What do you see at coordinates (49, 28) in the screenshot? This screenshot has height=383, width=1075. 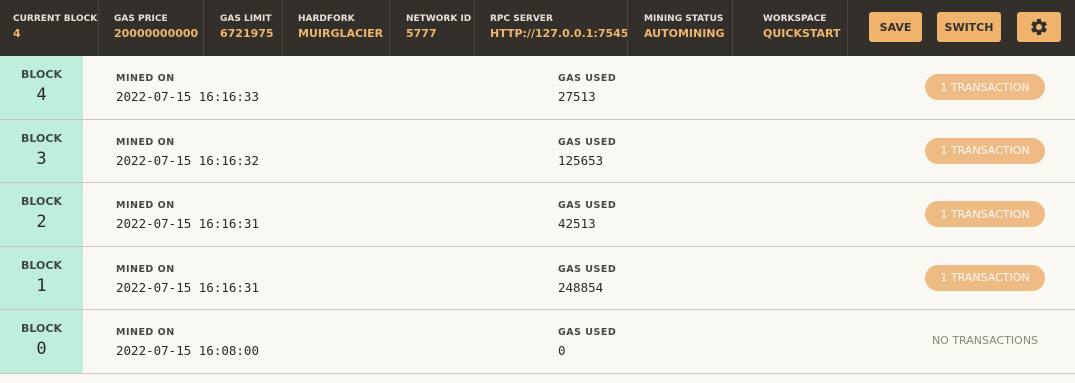 I see `stat-current-block: CURRENT BLOCK 4` at bounding box center [49, 28].